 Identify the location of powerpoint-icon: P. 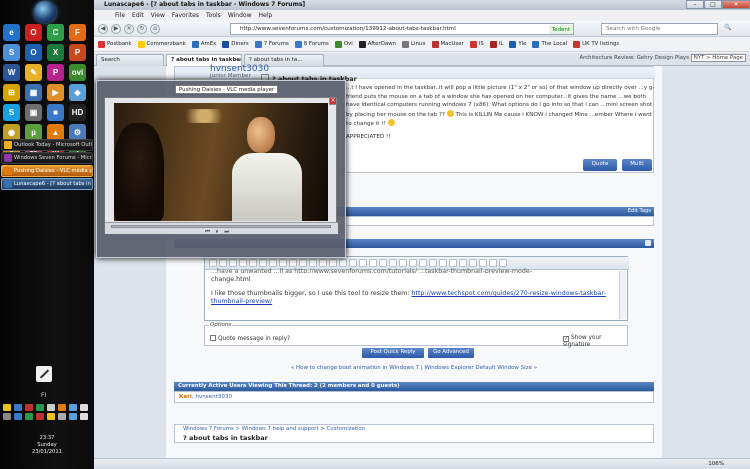
(77, 52).